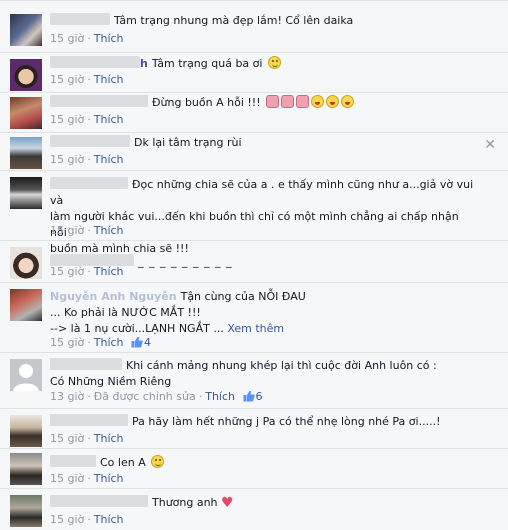 Image resolution: width=508 pixels, height=530 pixels. Describe the element at coordinates (243, 296) in the screenshot. I see `comment-text-line1: Tận cùng của NỖI ĐAU` at that location.